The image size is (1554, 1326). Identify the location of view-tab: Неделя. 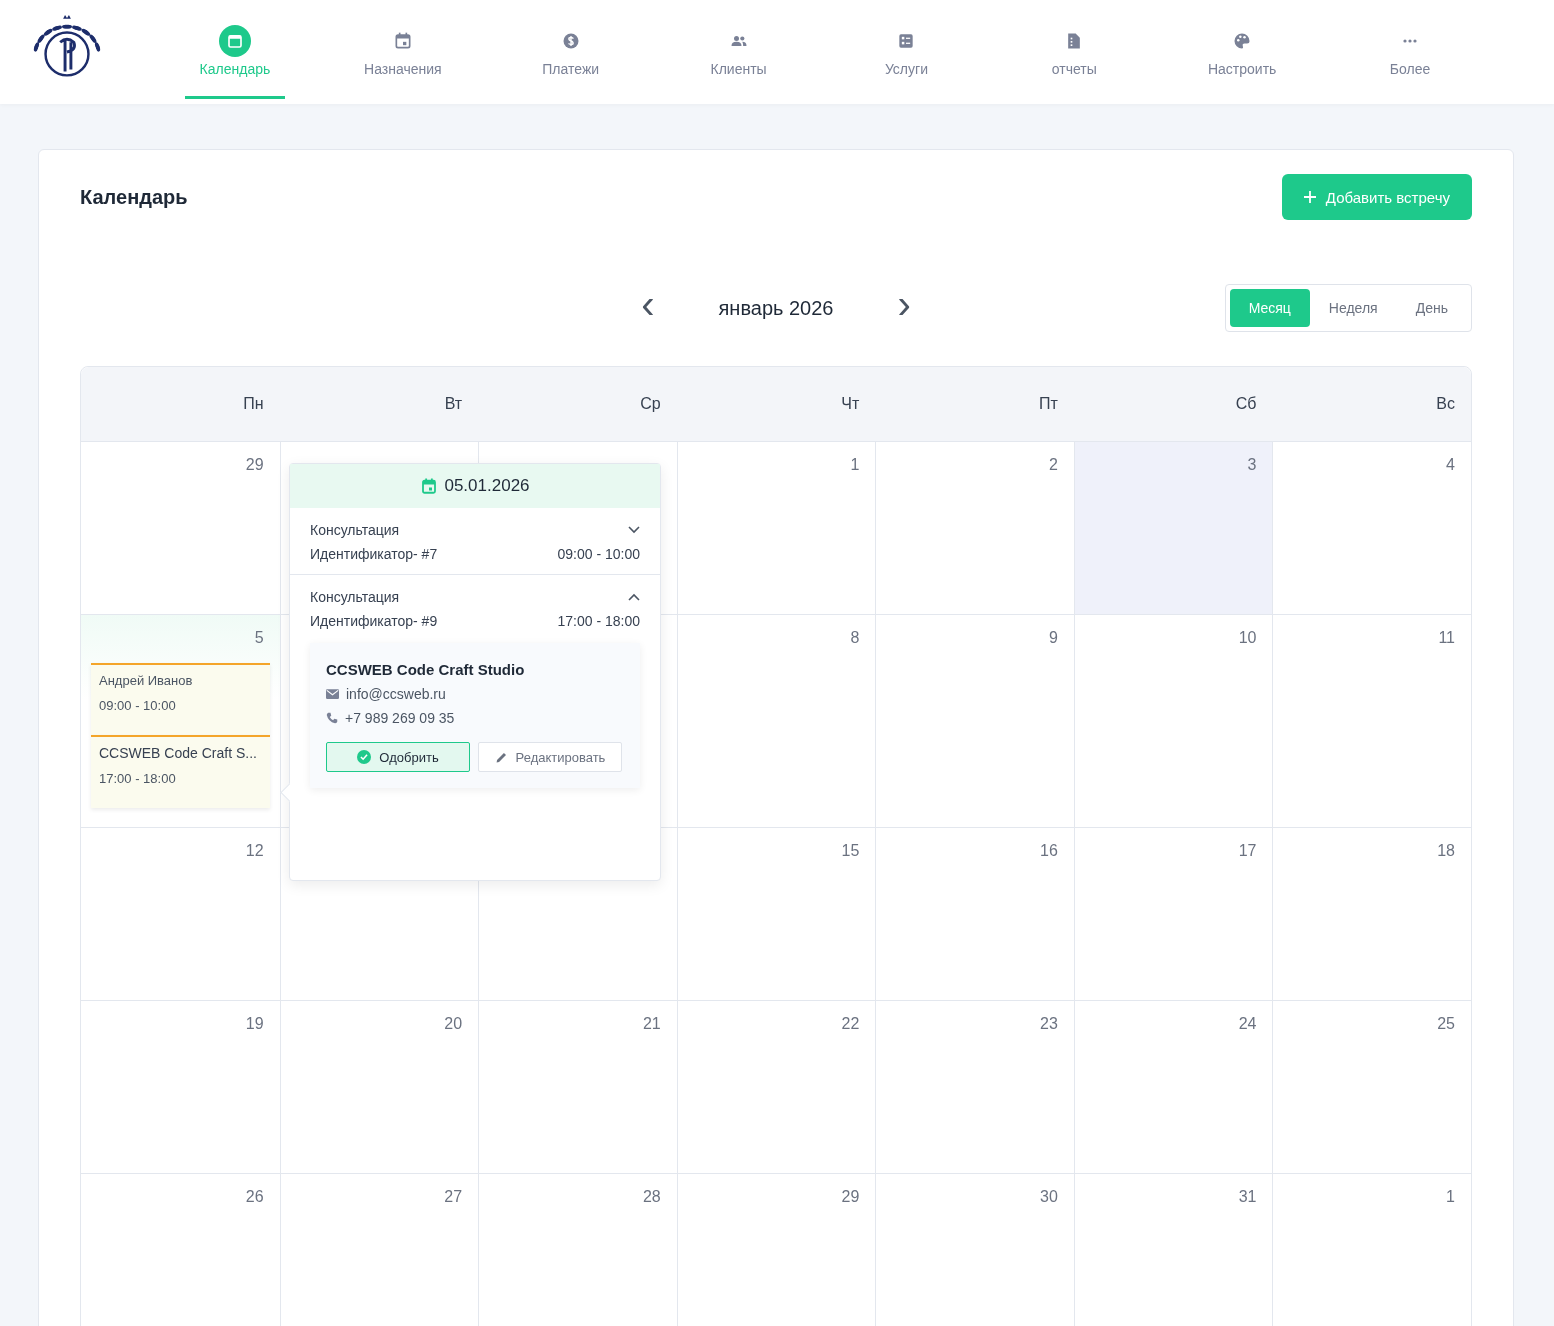
(1353, 308).